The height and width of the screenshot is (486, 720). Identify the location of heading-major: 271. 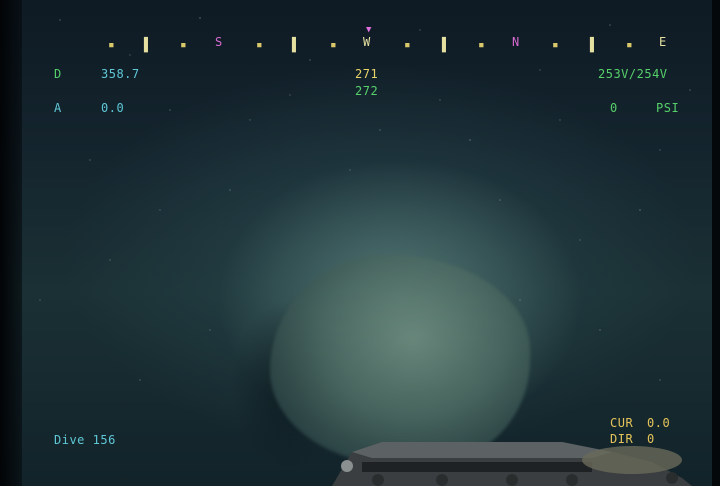
(367, 74).